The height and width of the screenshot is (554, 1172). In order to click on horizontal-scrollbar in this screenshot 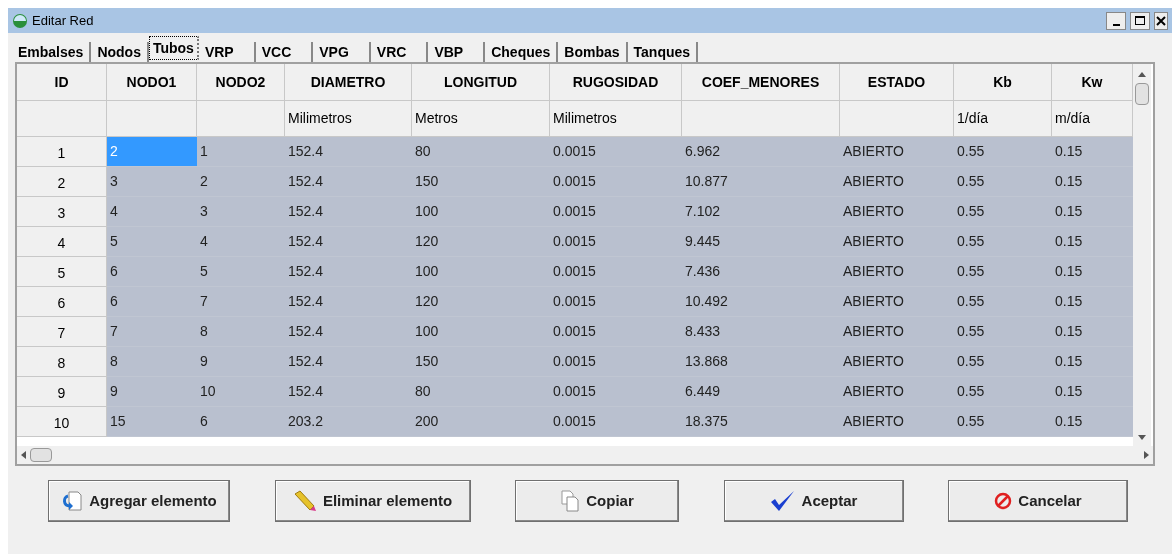, I will do `click(585, 455)`.